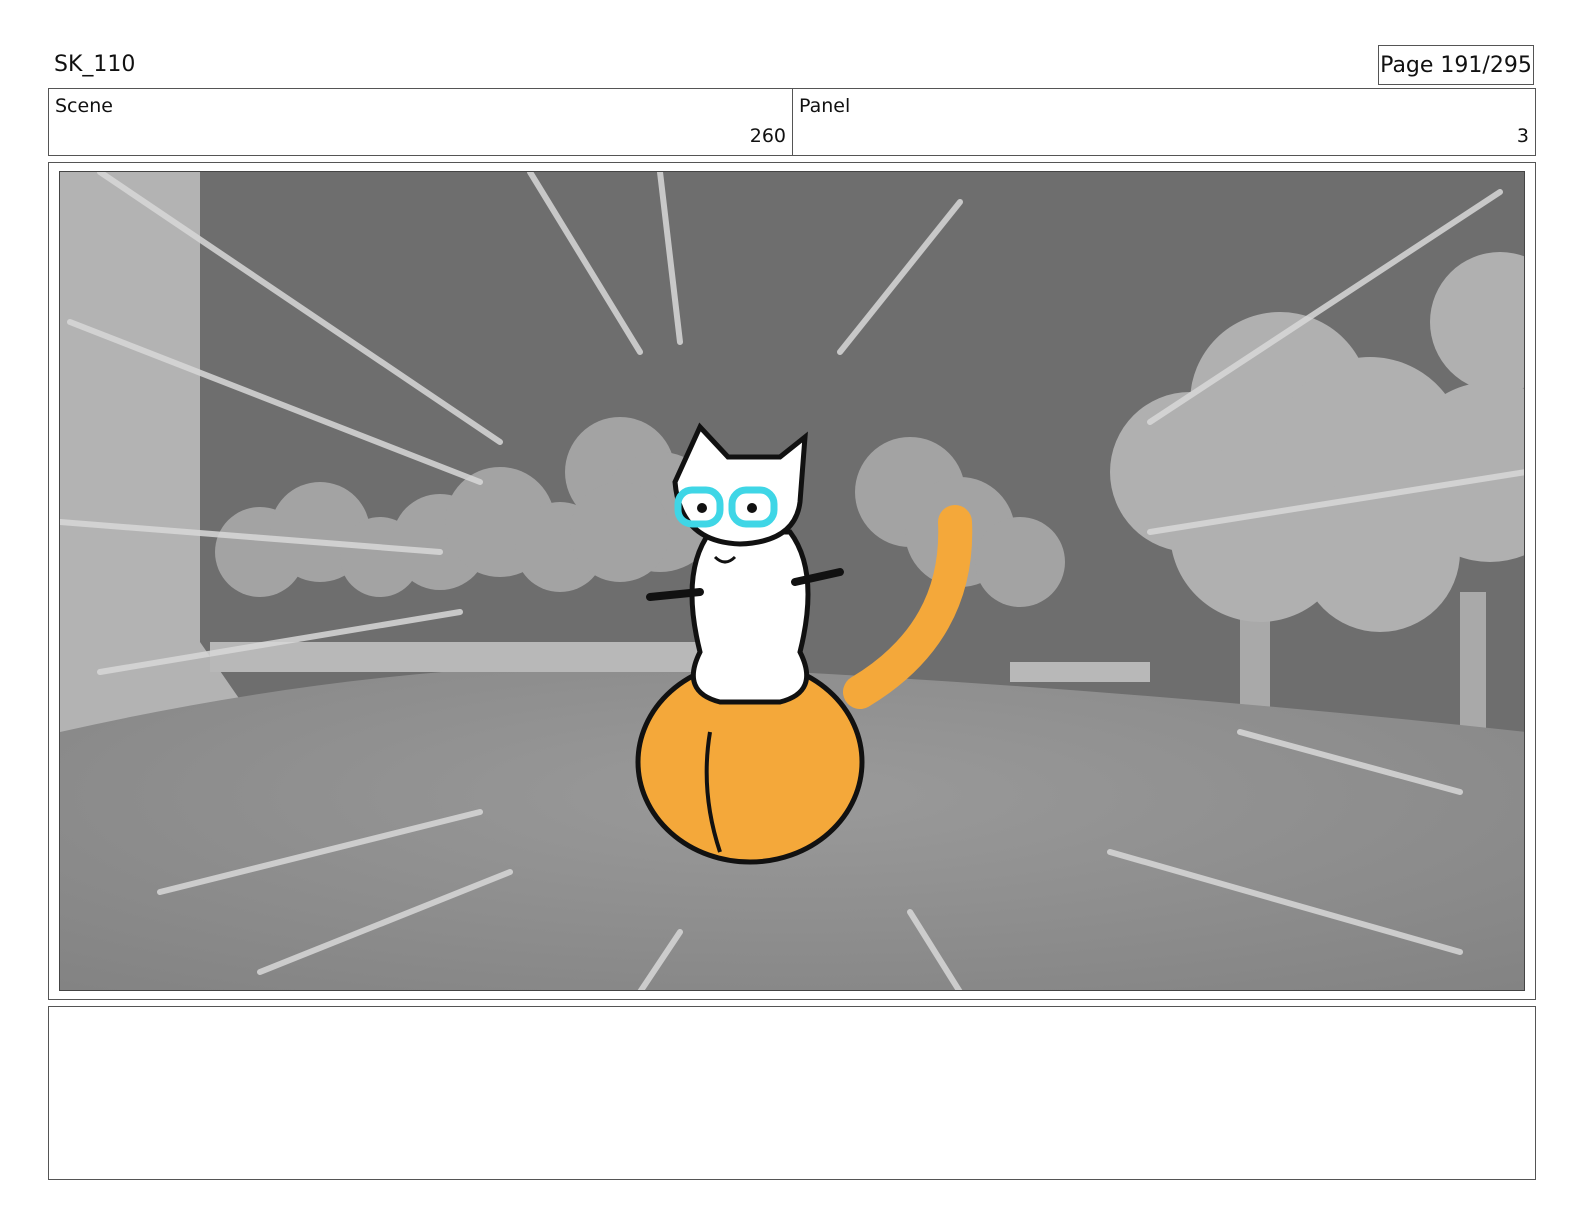  I want to click on notes-box, so click(792, 1093).